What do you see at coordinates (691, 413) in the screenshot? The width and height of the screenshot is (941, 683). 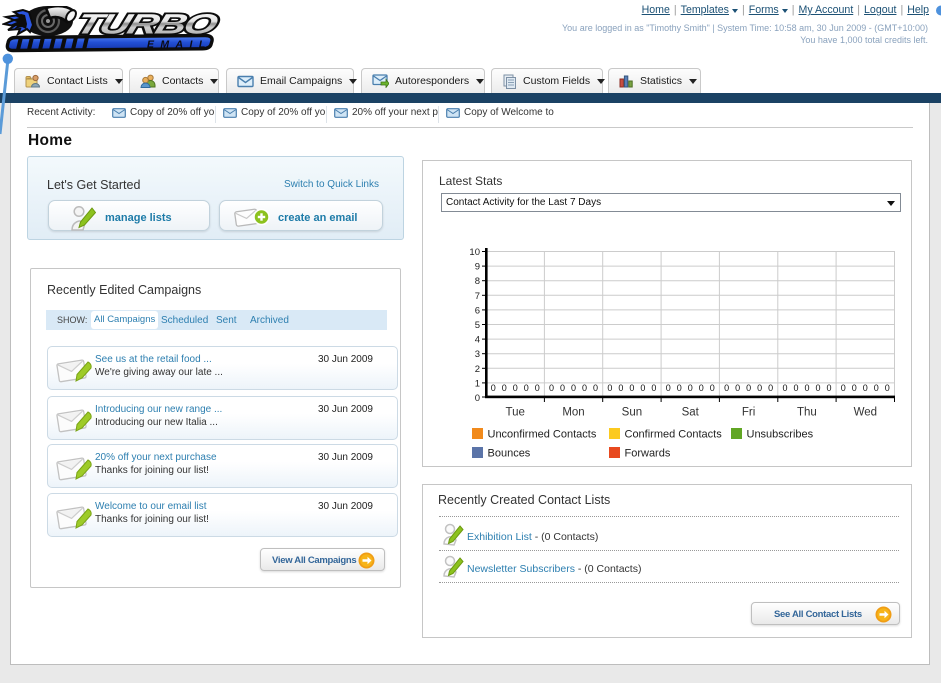 I see `svg-text: Sat` at bounding box center [691, 413].